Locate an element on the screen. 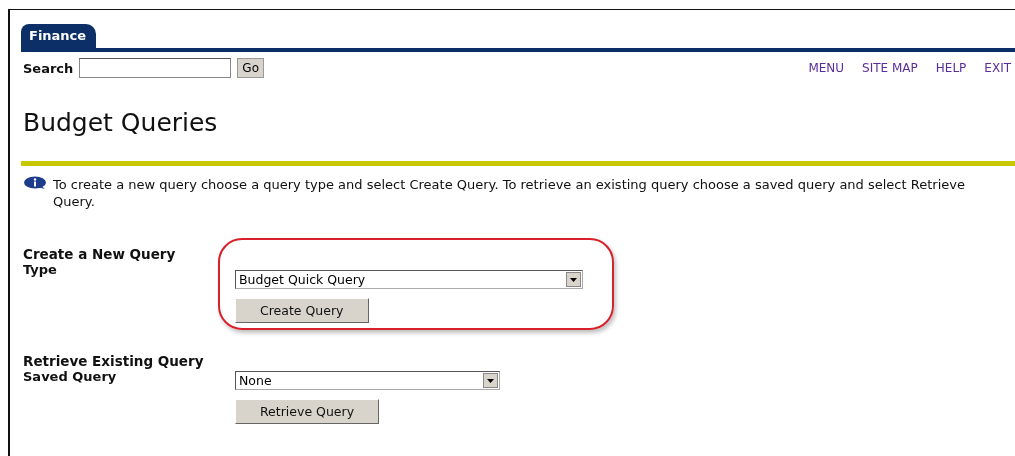 The height and width of the screenshot is (456, 1015). search-field is located at coordinates (155, 68).